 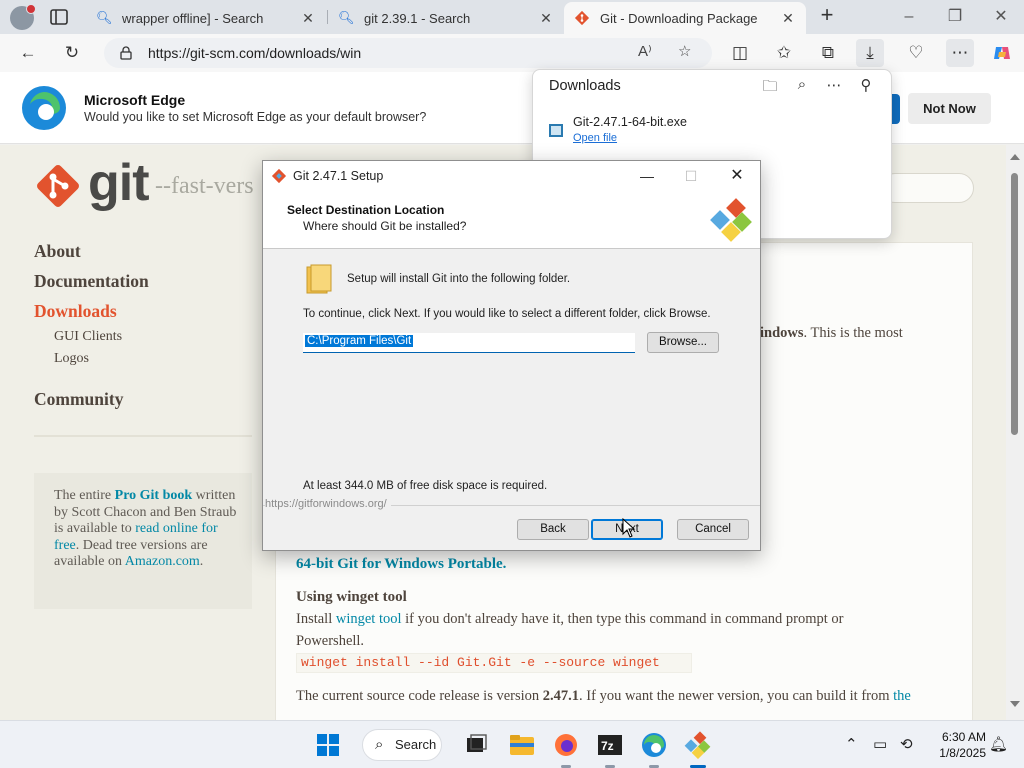 I want to click on exe-file-icon, so click(x=556, y=130).